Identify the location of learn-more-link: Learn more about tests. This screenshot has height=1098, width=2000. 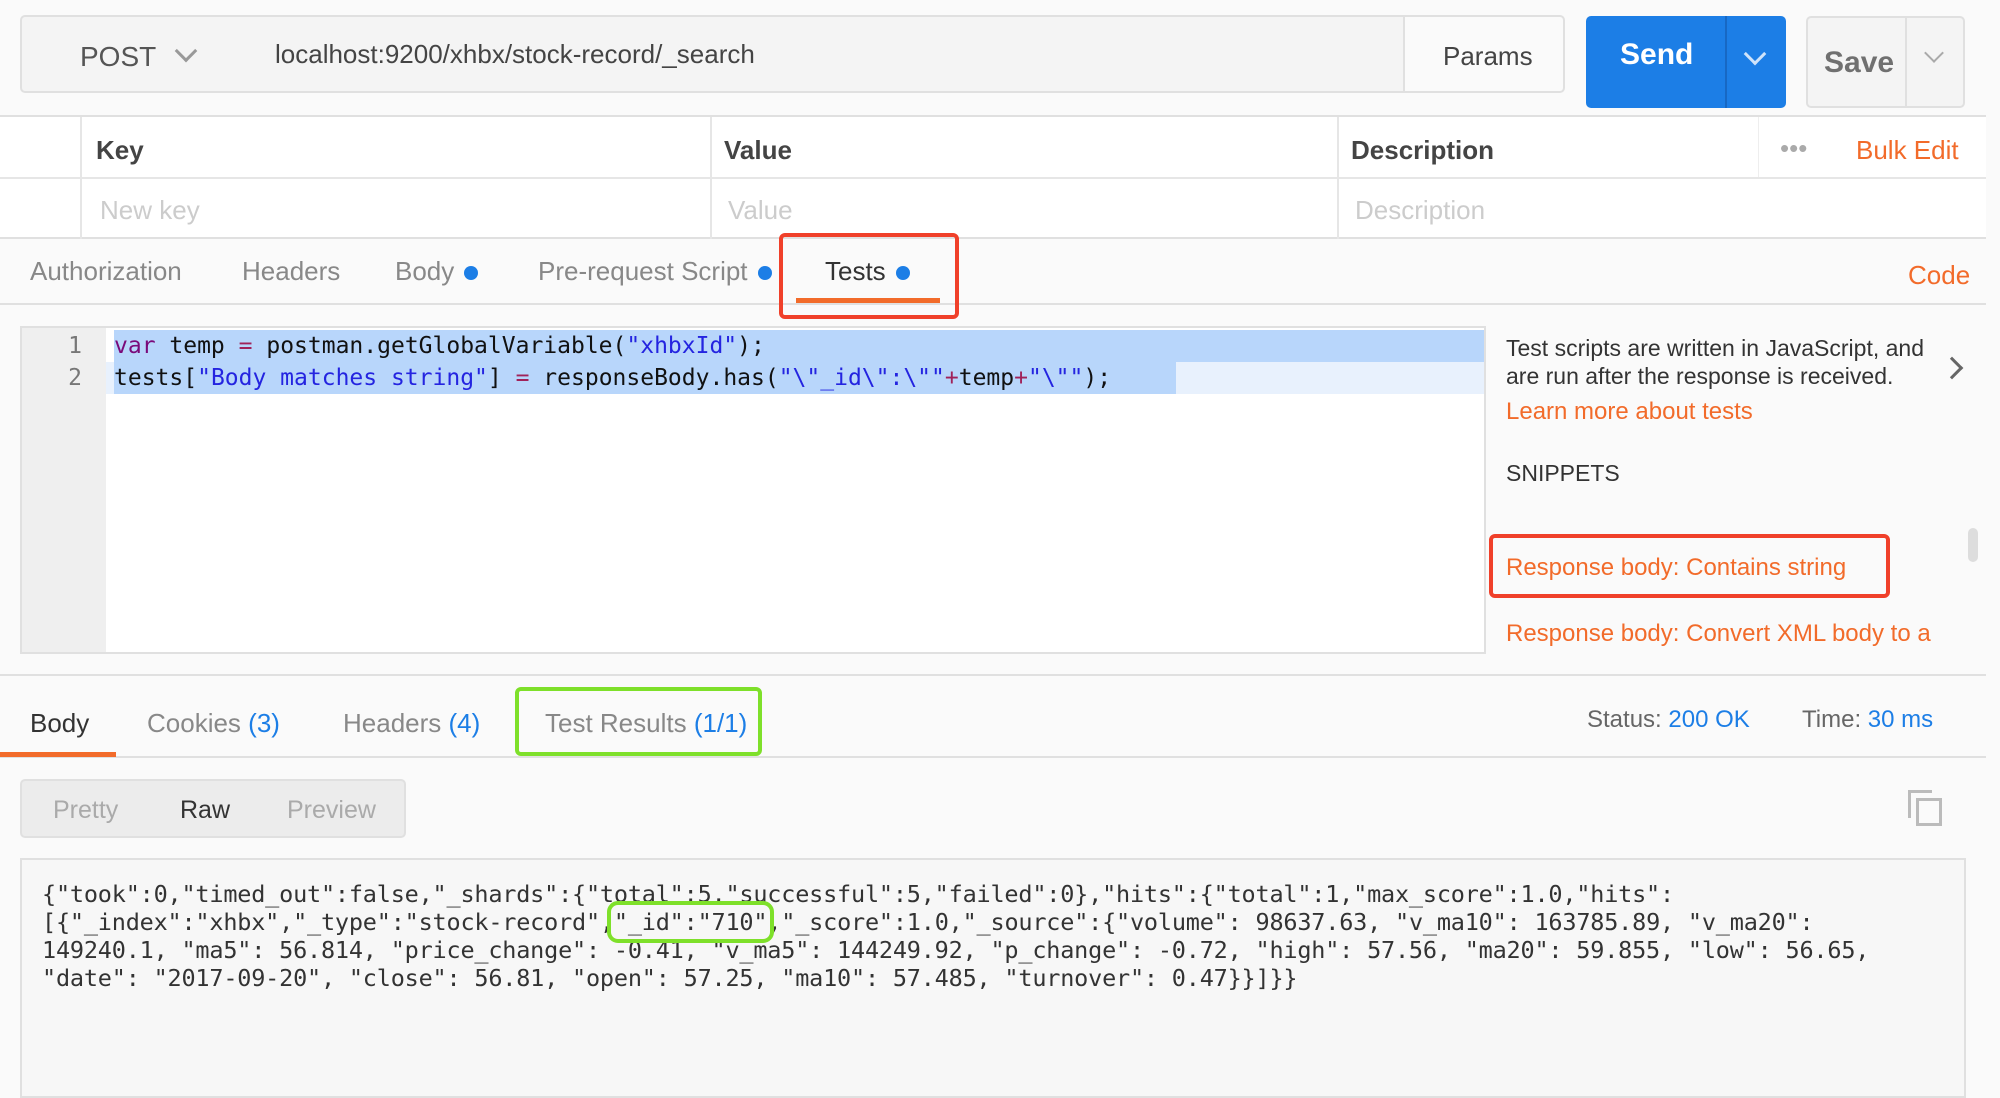
(1721, 412).